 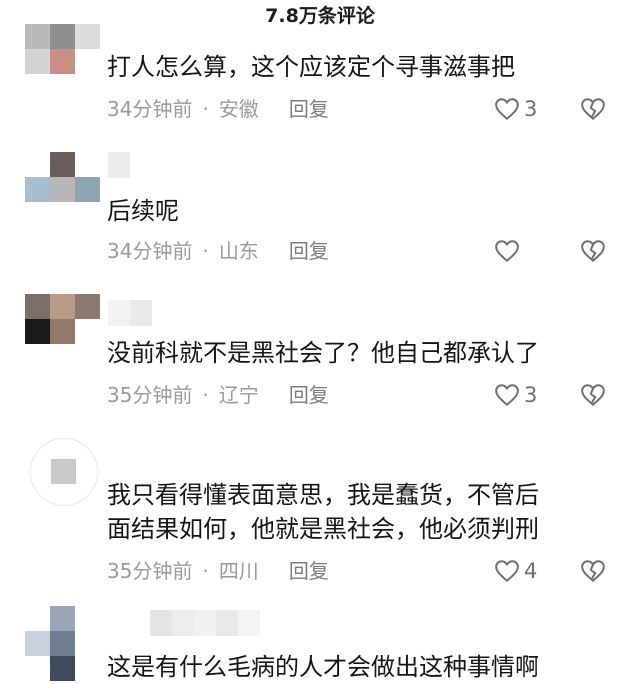 I want to click on comment-location: 四川, so click(x=238, y=571).